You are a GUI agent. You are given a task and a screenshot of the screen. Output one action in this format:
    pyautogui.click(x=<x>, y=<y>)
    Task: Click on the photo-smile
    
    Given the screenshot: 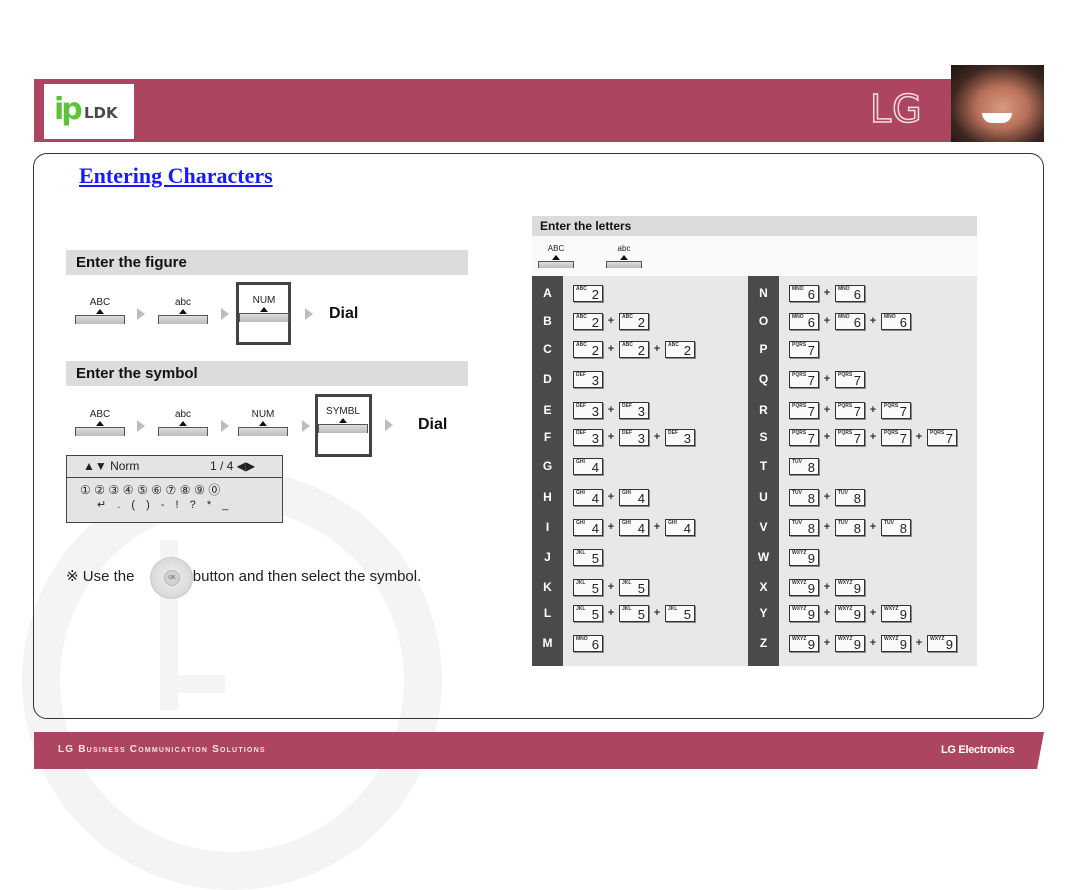 What is the action you would take?
    pyautogui.click(x=997, y=118)
    